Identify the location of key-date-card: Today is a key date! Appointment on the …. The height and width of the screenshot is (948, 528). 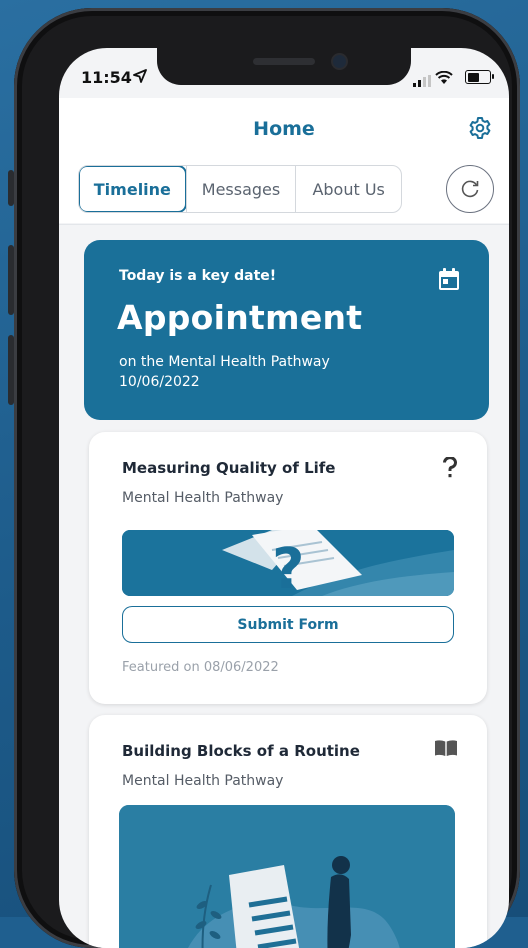
(286, 330).